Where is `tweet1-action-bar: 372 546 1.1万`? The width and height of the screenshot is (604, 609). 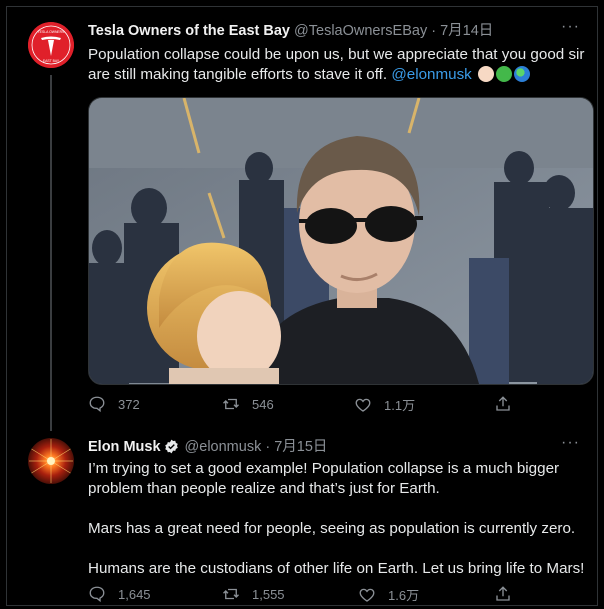 tweet1-action-bar: 372 546 1.1万 is located at coordinates (338, 406).